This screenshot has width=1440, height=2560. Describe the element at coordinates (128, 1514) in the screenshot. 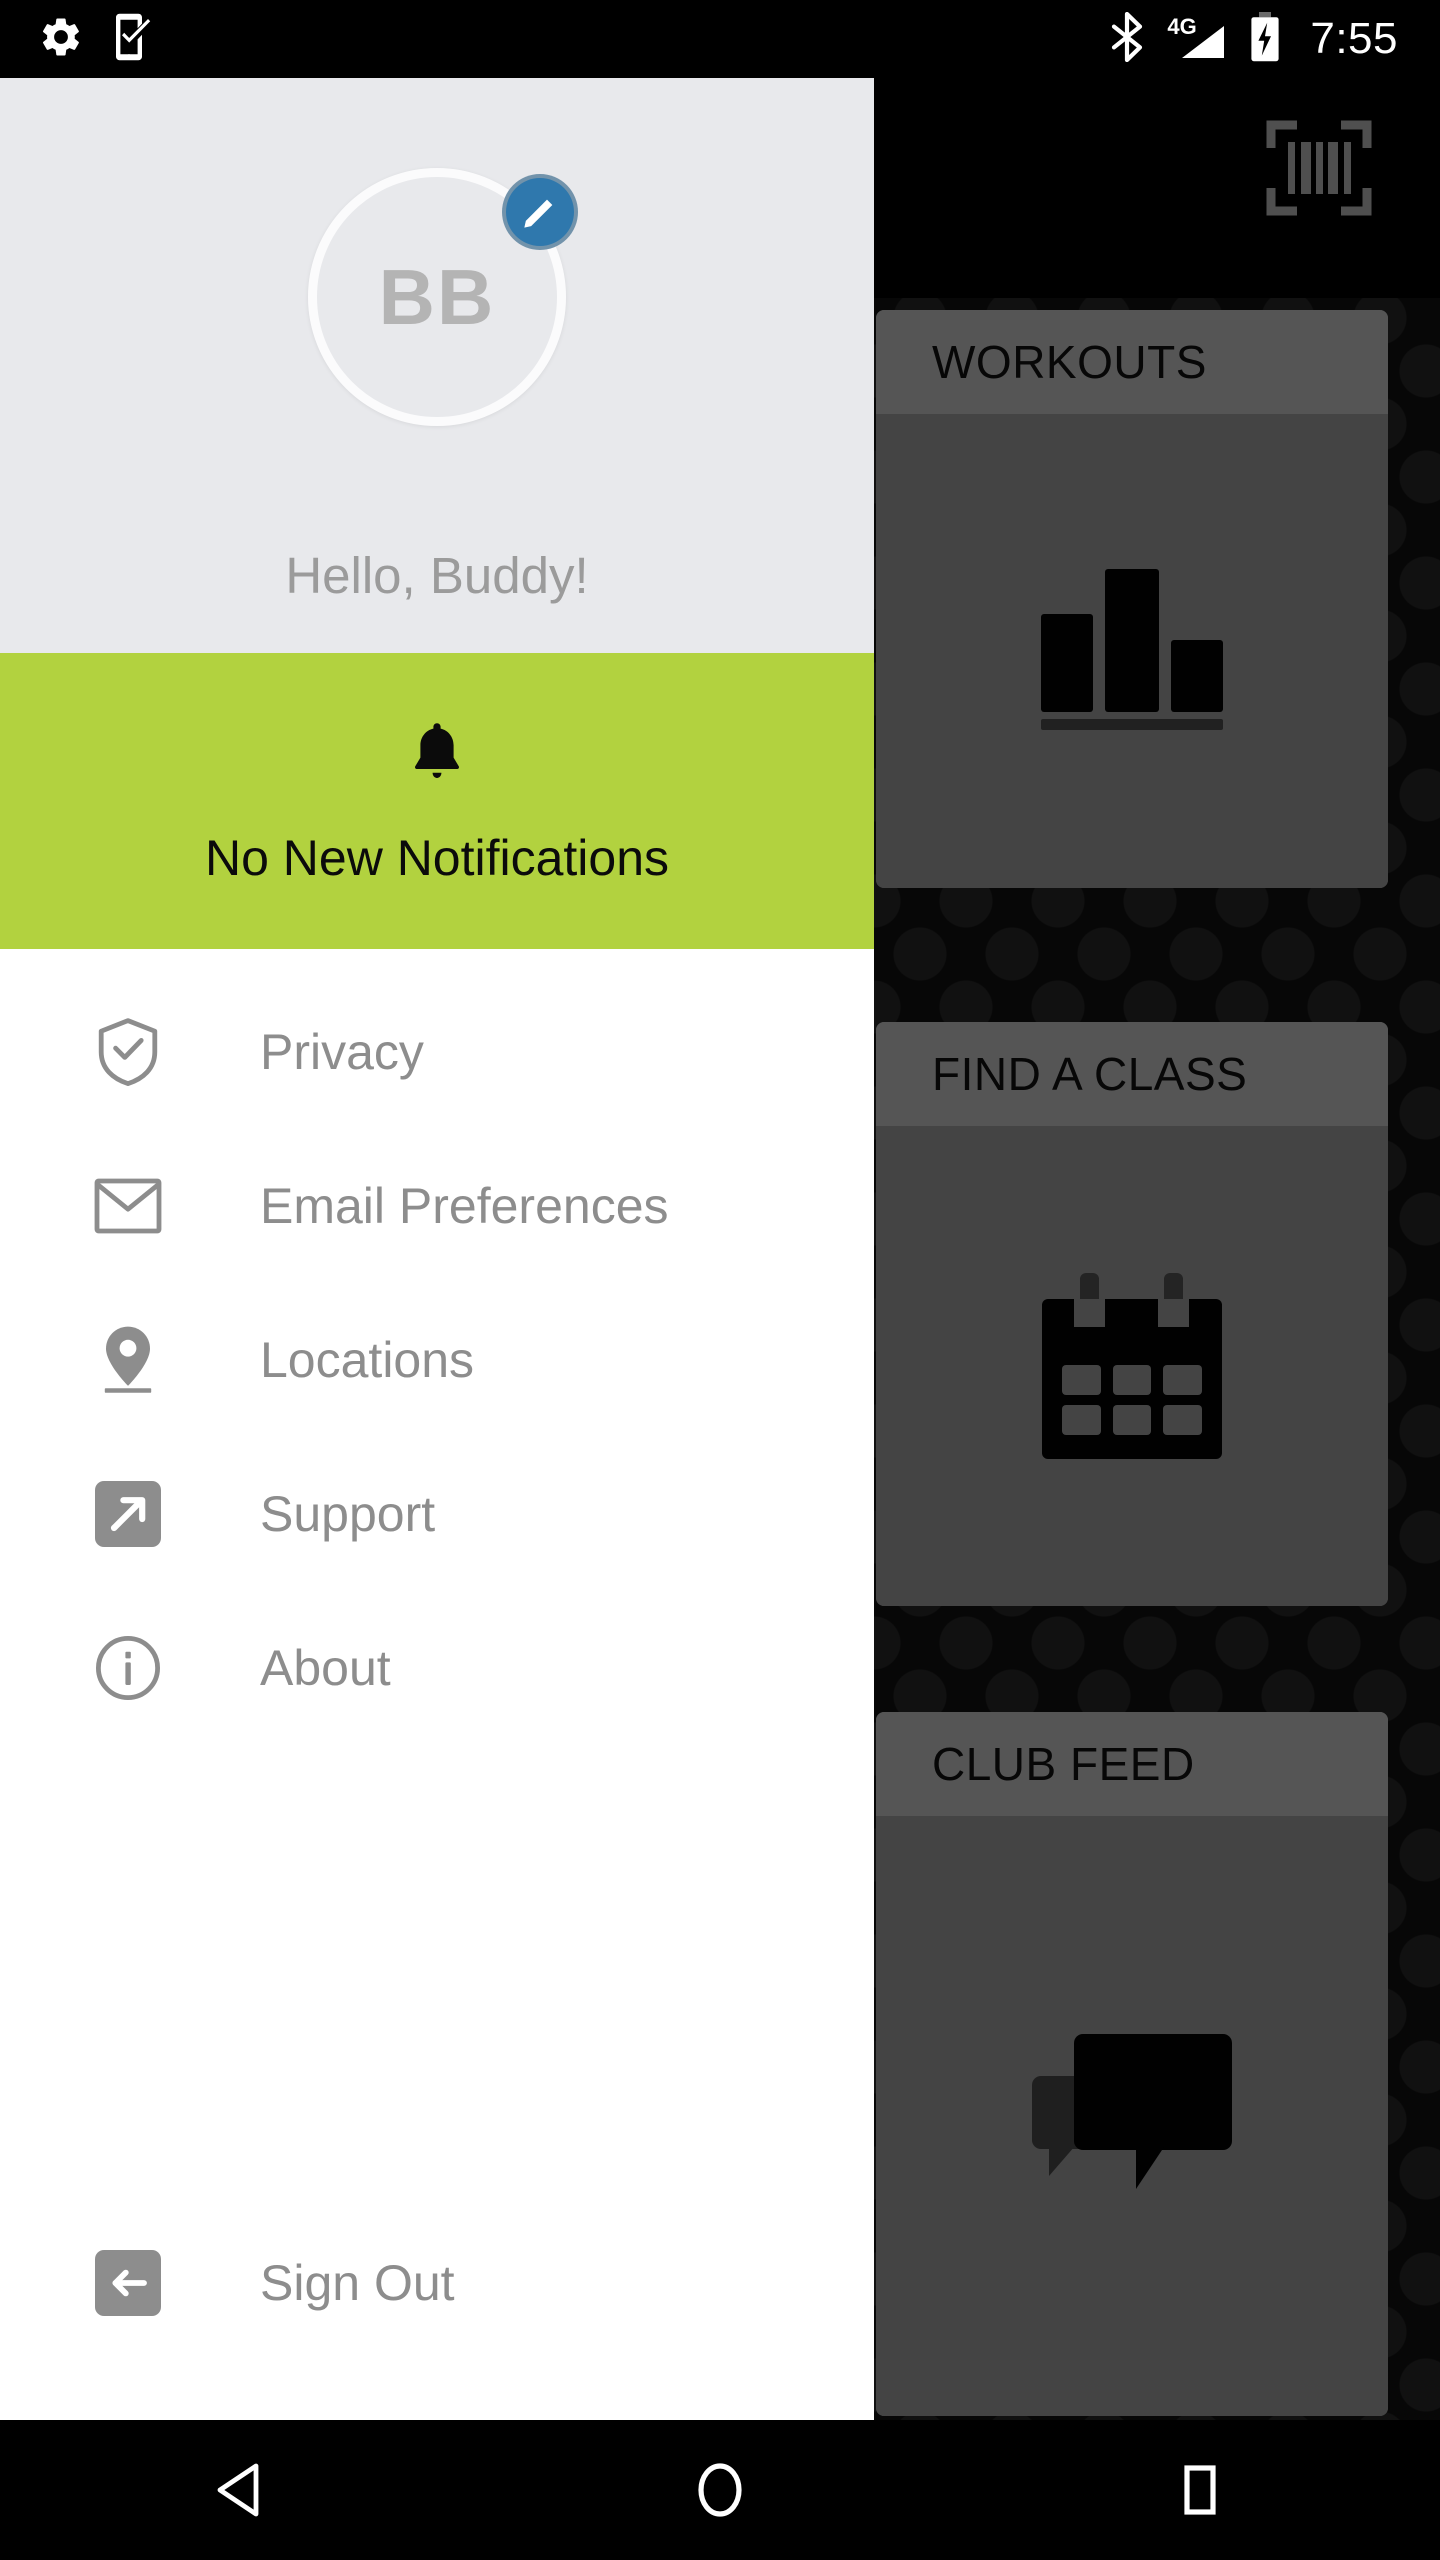

I see `external-link-icon` at that location.